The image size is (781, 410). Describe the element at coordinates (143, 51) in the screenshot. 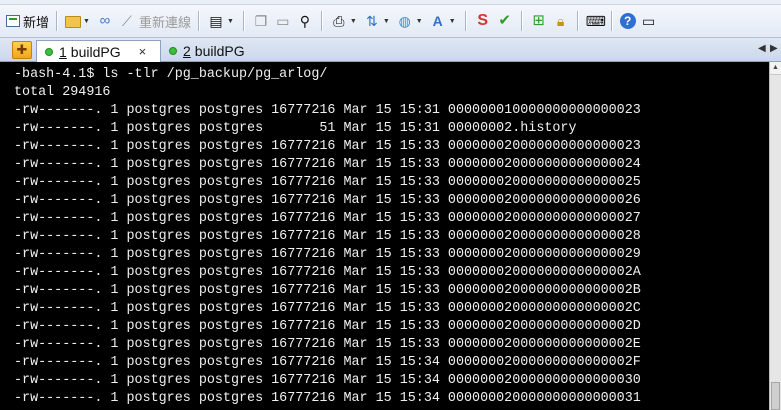

I see `close-icon: ×` at that location.